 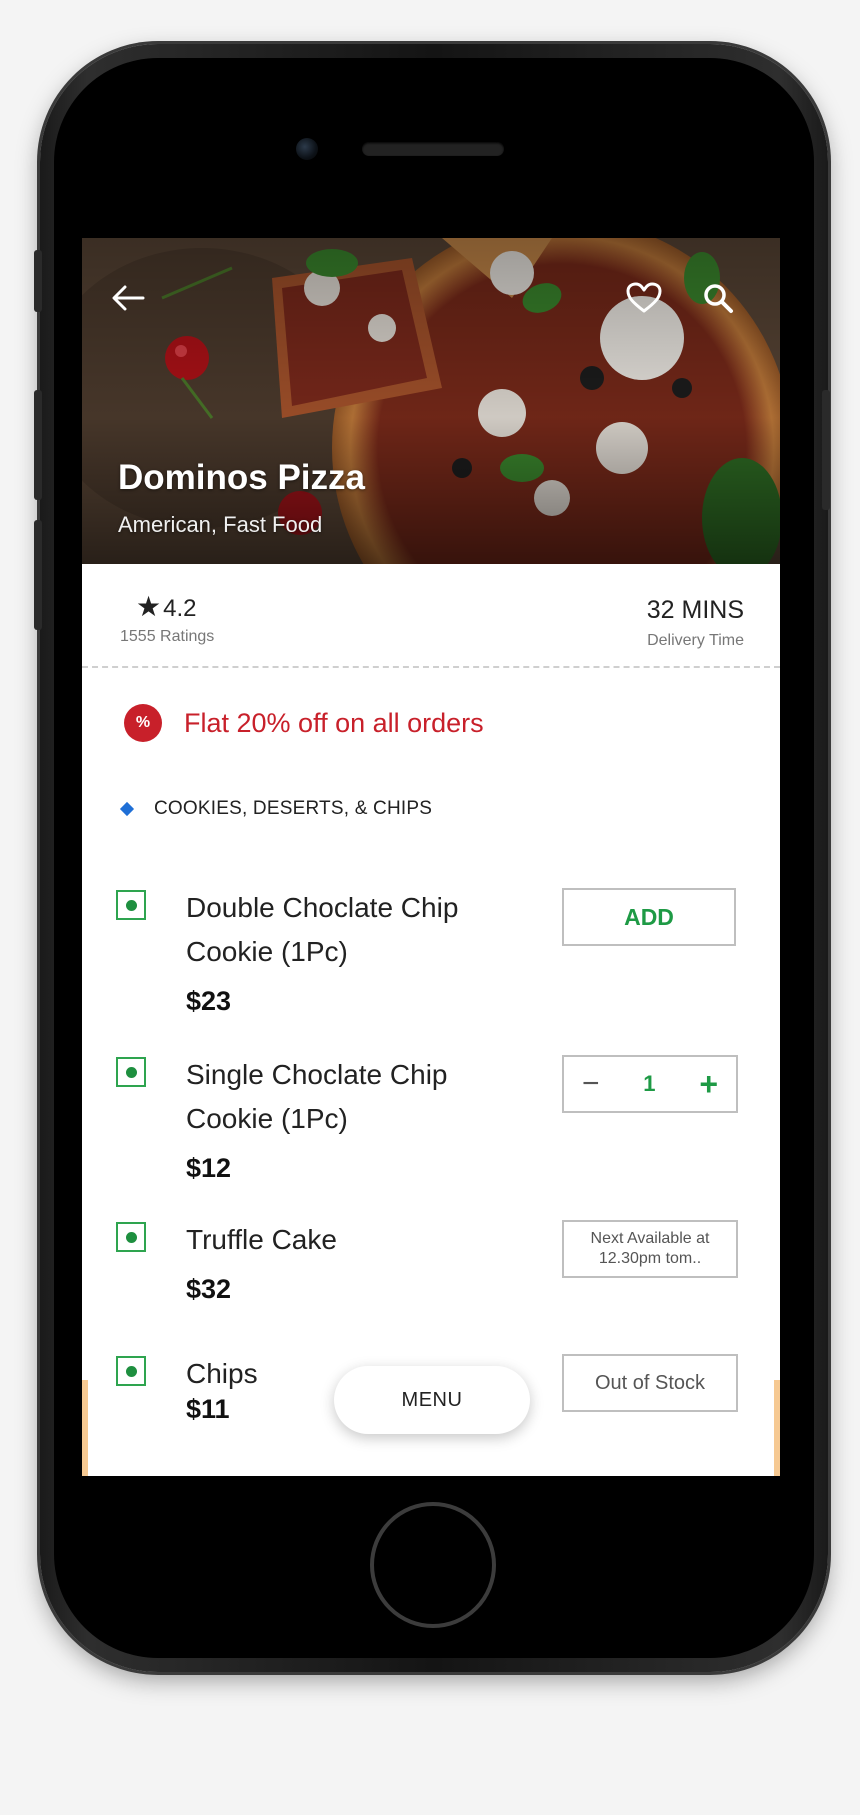 What do you see at coordinates (209, 1289) in the screenshot?
I see `item-price: $32` at bounding box center [209, 1289].